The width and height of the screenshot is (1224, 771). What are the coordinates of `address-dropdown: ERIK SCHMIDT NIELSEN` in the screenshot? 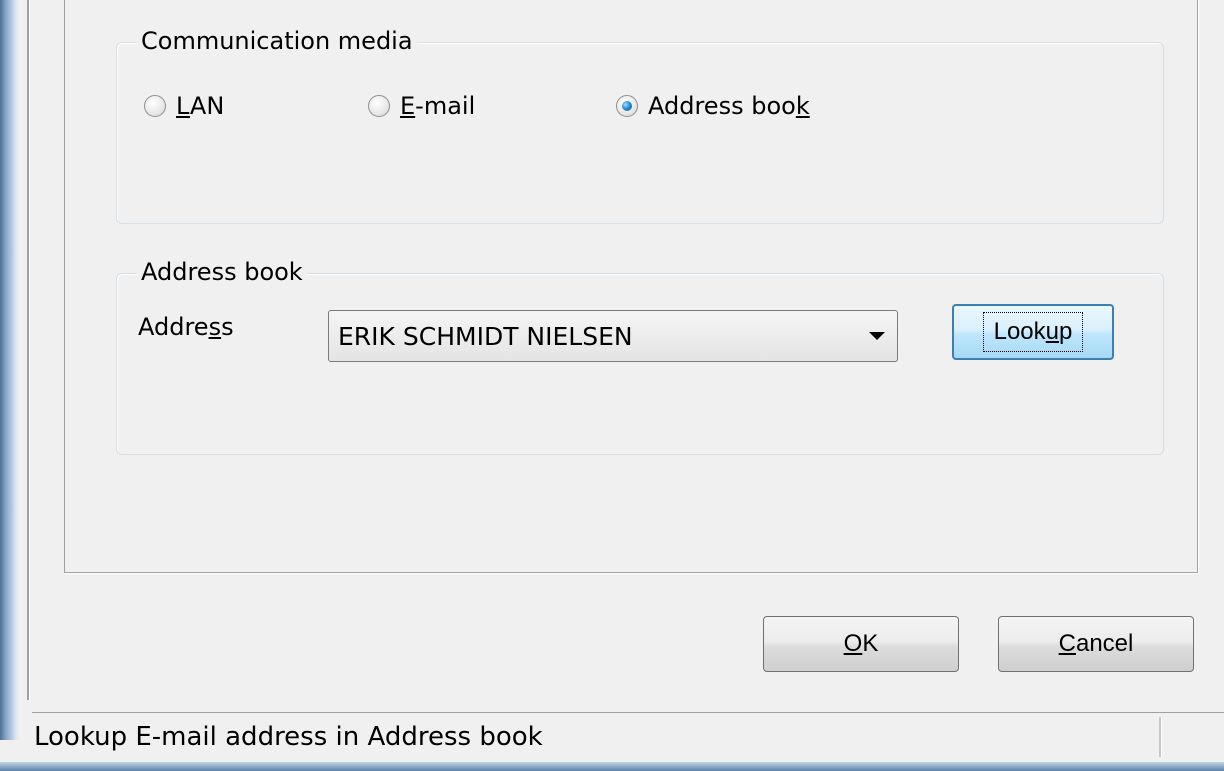 It's located at (613, 336).